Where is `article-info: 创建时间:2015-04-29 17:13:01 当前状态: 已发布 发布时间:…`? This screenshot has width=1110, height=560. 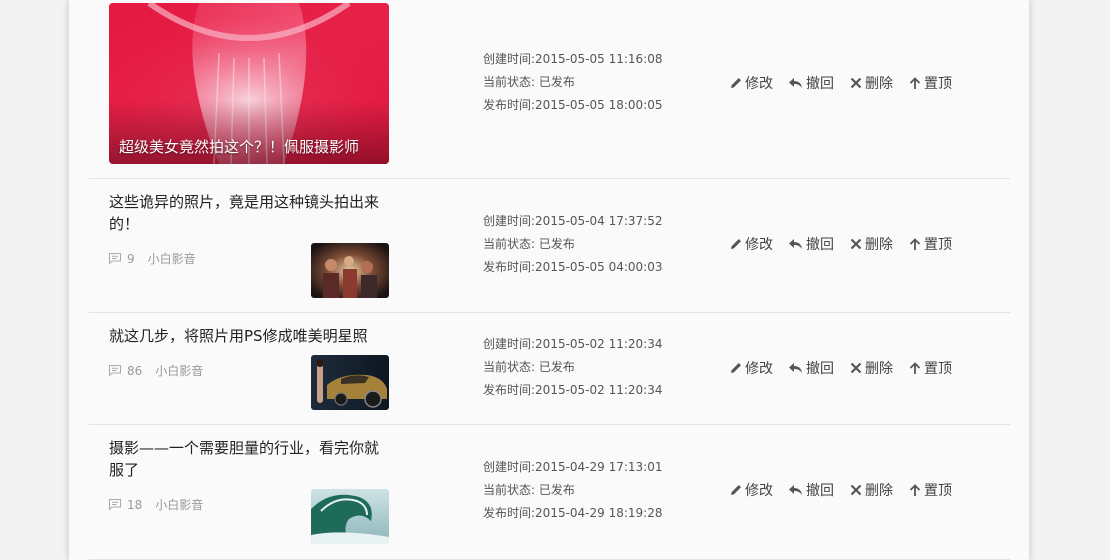
article-info: 创建时间:2015-04-29 17:13:01 当前状态: 已发布 发布时间:… is located at coordinates (573, 490).